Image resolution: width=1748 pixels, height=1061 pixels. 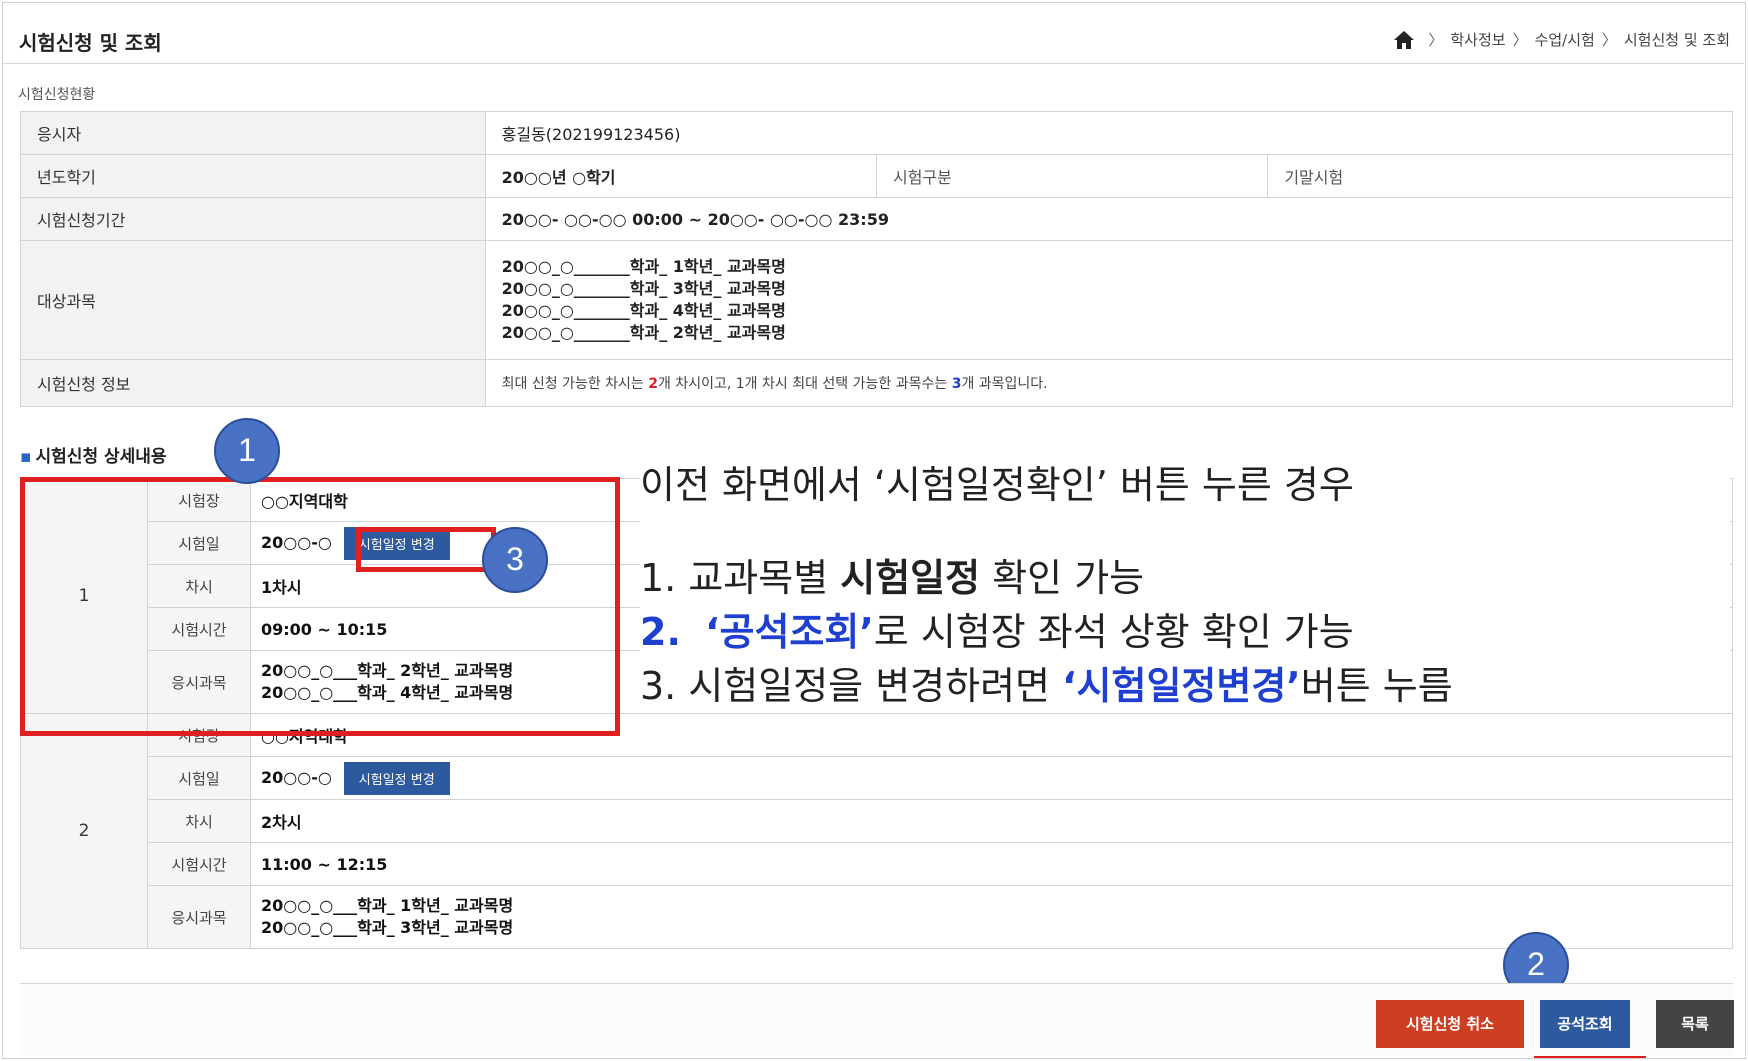 I want to click on callout-text: 버튼 누름, so click(x=1376, y=686).